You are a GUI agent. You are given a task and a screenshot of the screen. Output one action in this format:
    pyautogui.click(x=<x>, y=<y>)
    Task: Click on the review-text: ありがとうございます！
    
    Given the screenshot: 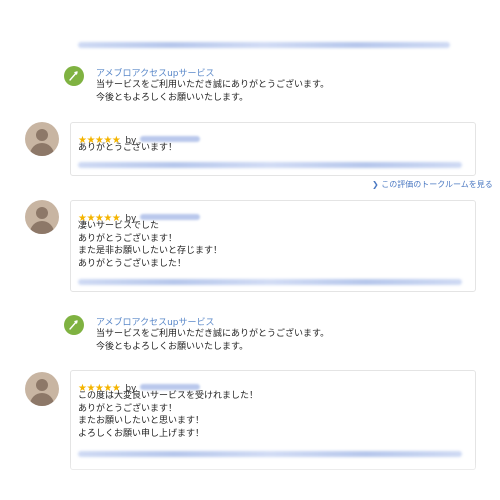 What is the action you would take?
    pyautogui.click(x=128, y=148)
    